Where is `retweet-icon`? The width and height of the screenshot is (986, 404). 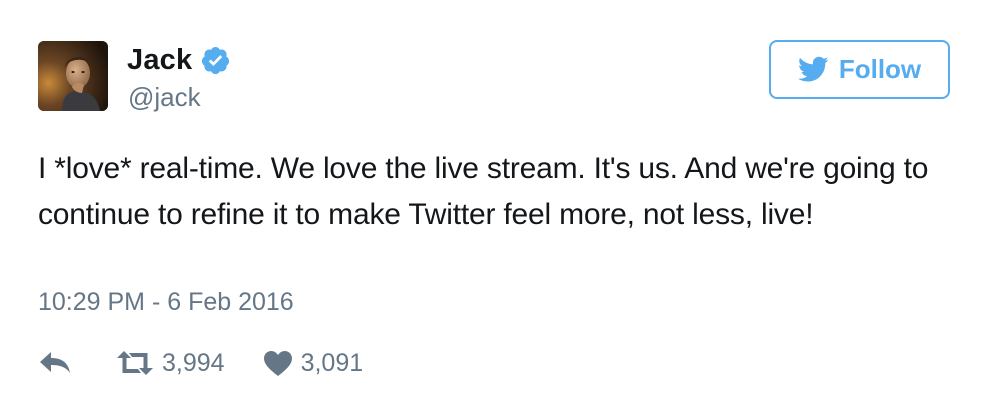
retweet-icon is located at coordinates (135, 363).